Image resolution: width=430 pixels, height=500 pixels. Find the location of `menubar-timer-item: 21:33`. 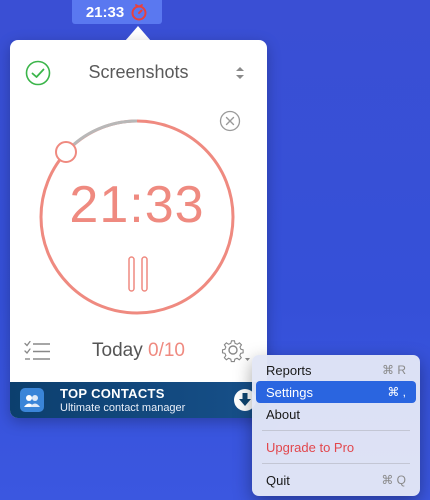

menubar-timer-item: 21:33 is located at coordinates (117, 12).